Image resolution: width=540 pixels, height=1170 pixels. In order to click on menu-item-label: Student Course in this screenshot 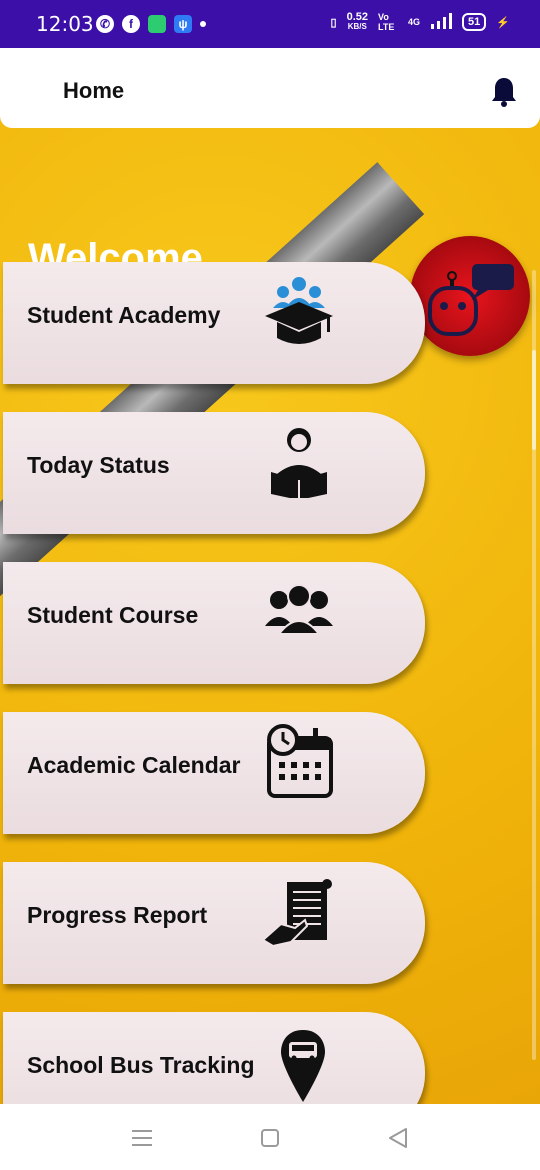, I will do `click(113, 615)`.